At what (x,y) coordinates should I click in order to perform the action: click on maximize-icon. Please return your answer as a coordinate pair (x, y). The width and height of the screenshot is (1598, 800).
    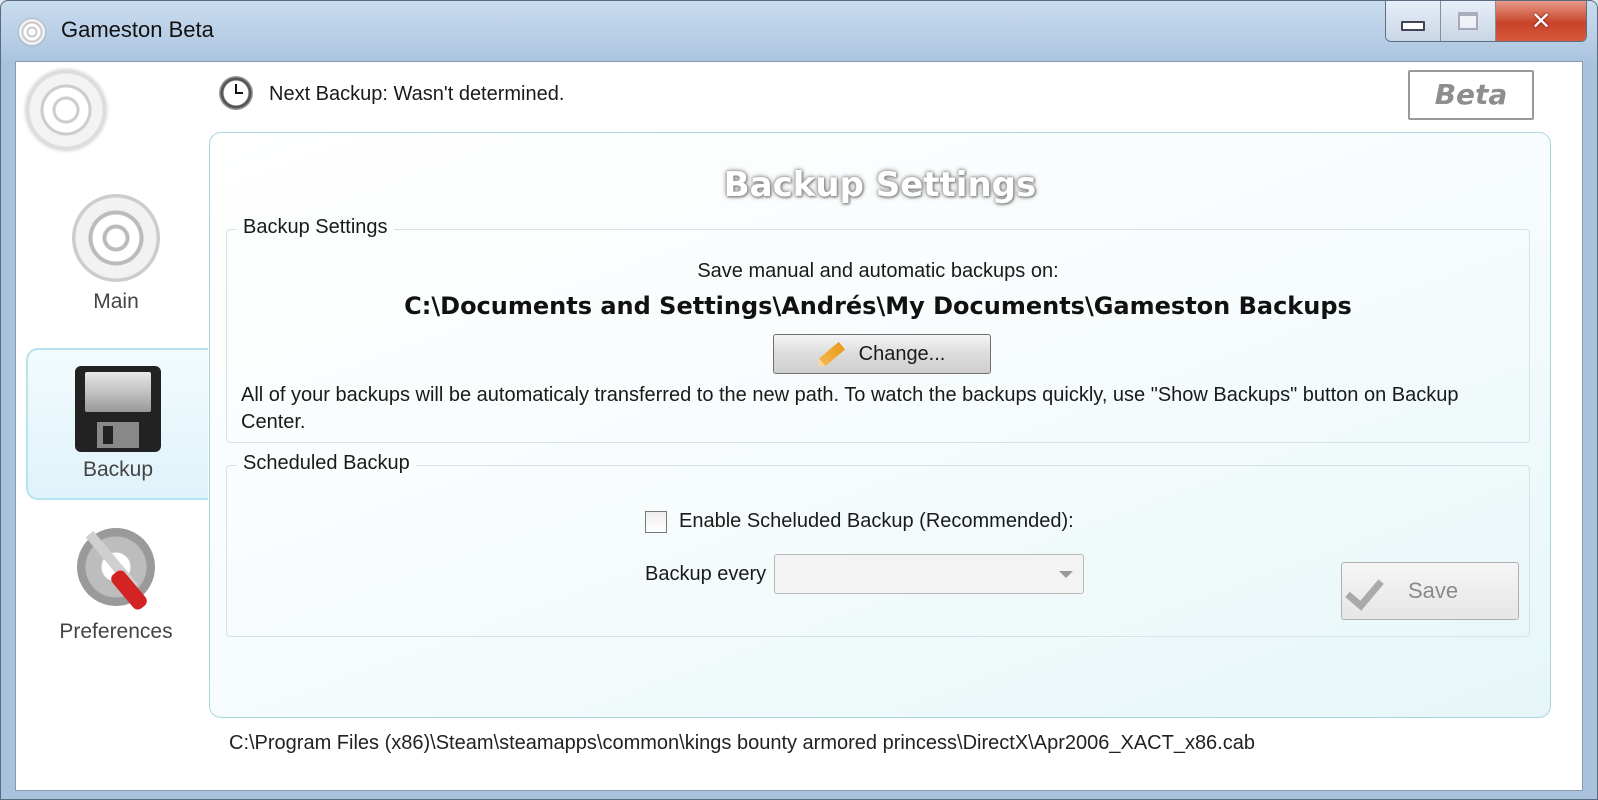
    Looking at the image, I should click on (1468, 21).